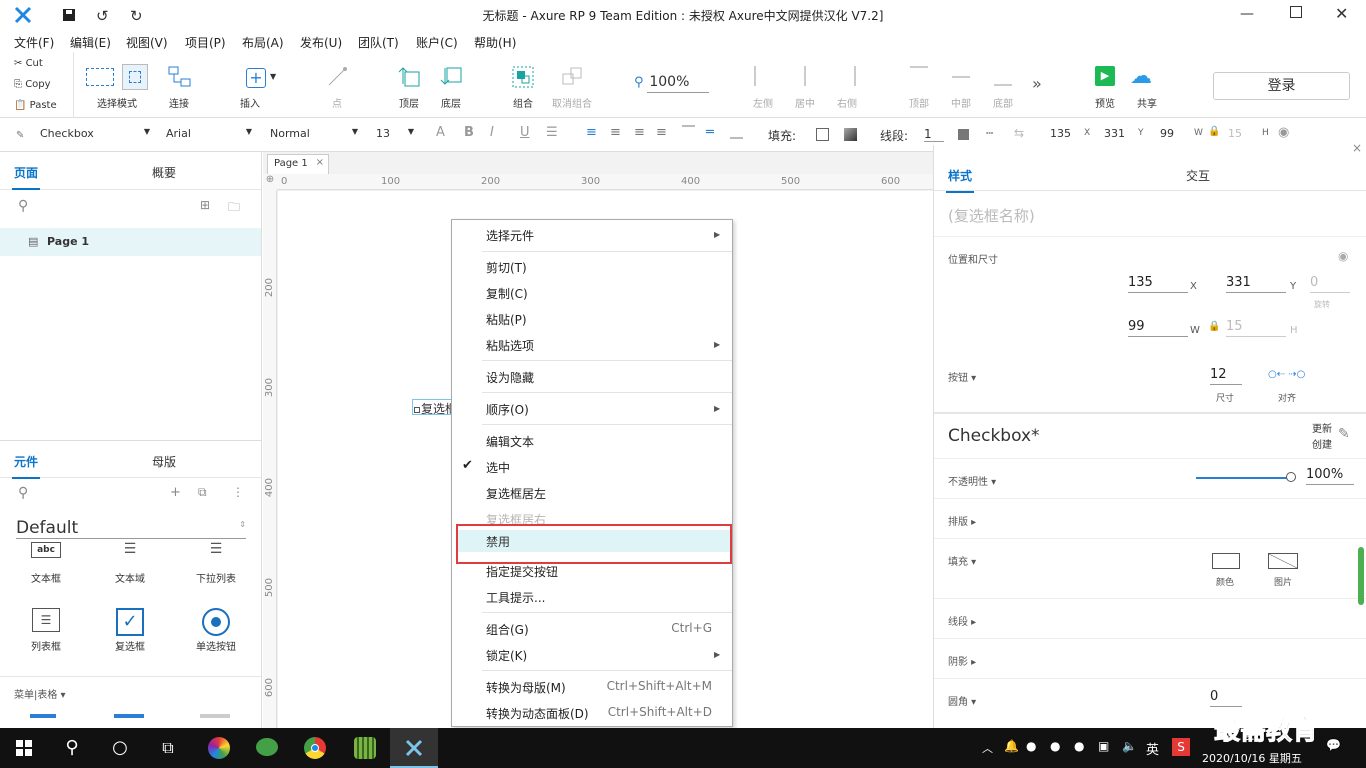 This screenshot has height=768, width=1366. Describe the element at coordinates (510, 345) in the screenshot. I see `menu-item-paste-options: 粘贴选项` at that location.